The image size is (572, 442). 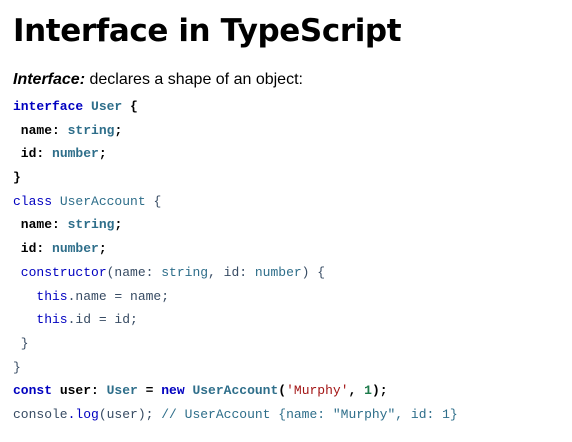 I want to click on code-text: =, so click(x=149, y=391).